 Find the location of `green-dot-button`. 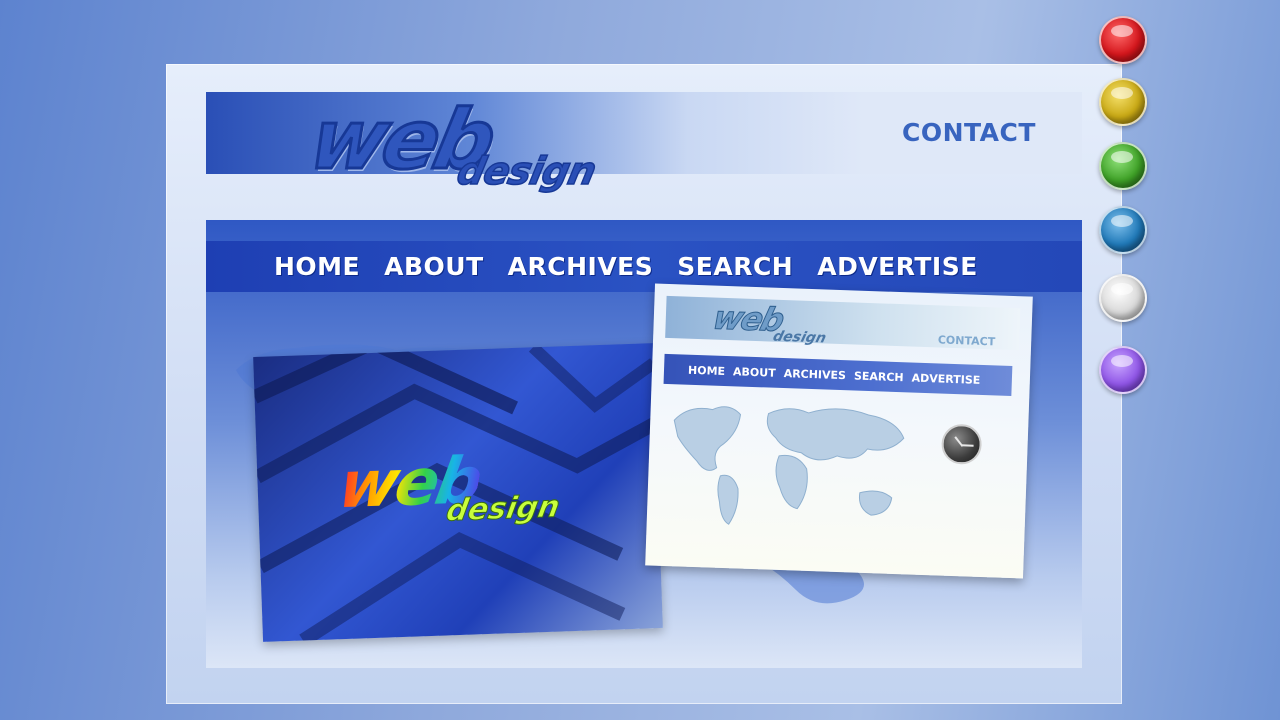

green-dot-button is located at coordinates (1123, 166).